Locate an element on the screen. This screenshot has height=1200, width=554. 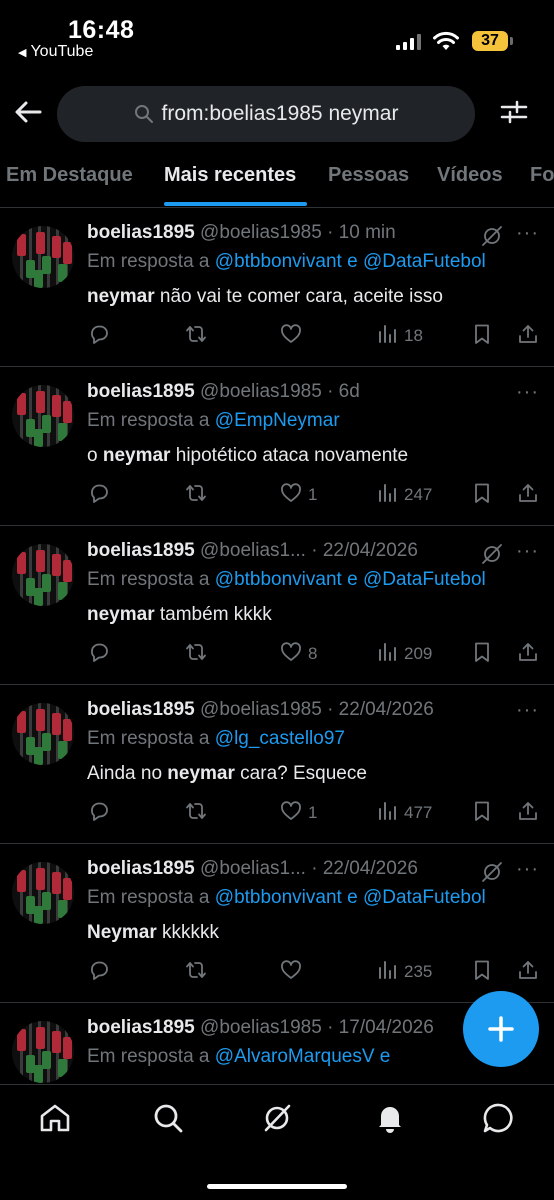
wifi-icon is located at coordinates (446, 40).